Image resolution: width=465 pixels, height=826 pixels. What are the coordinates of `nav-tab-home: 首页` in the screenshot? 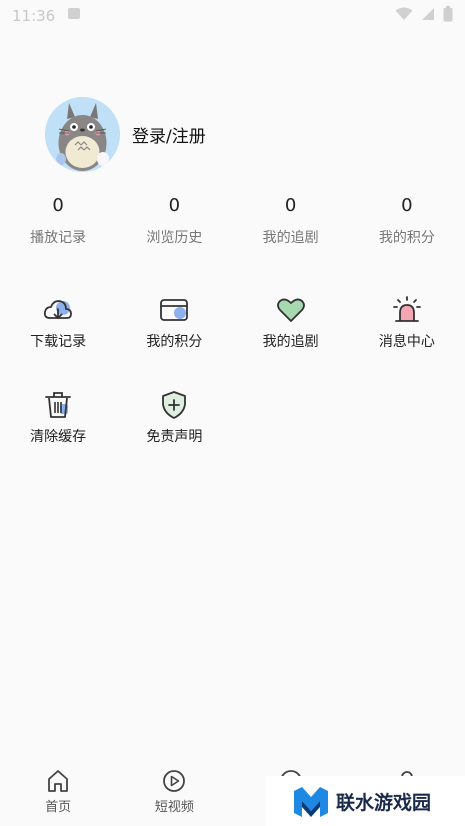 It's located at (58, 794).